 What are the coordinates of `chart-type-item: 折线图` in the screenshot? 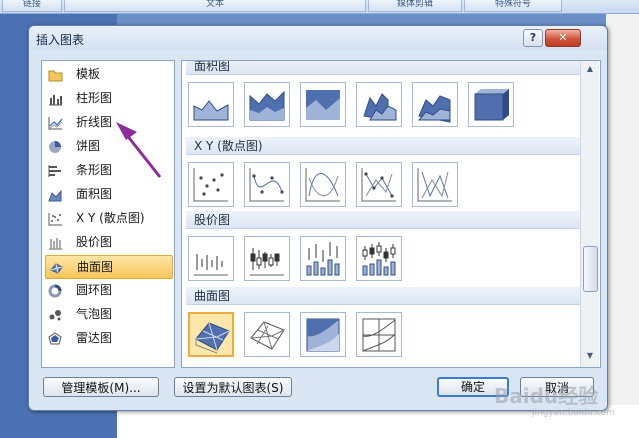 It's located at (108, 122).